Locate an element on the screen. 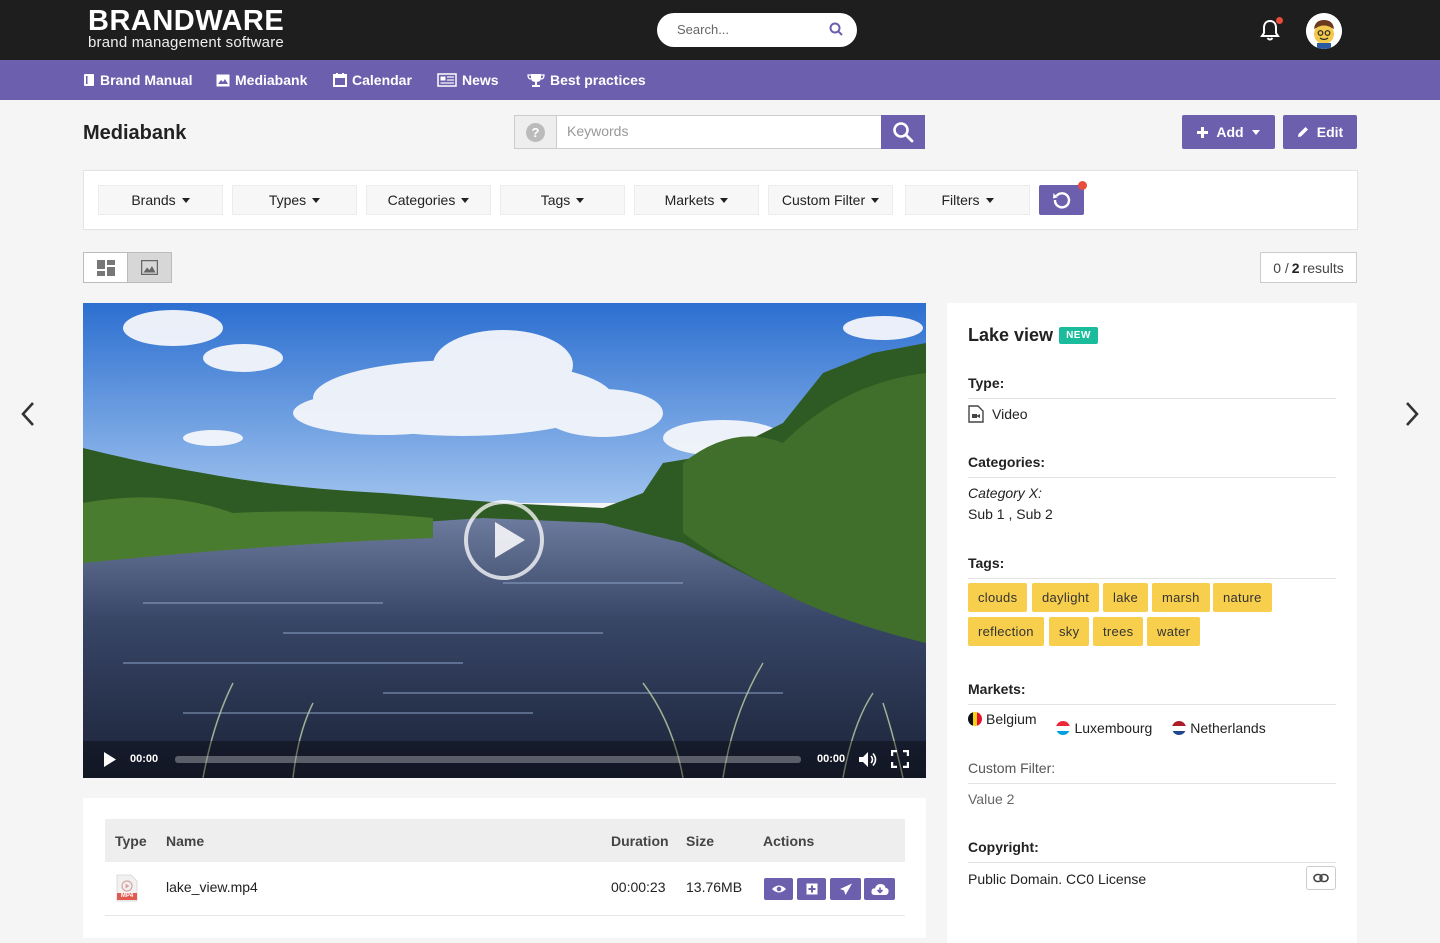  nav-news-label: News is located at coordinates (480, 80).